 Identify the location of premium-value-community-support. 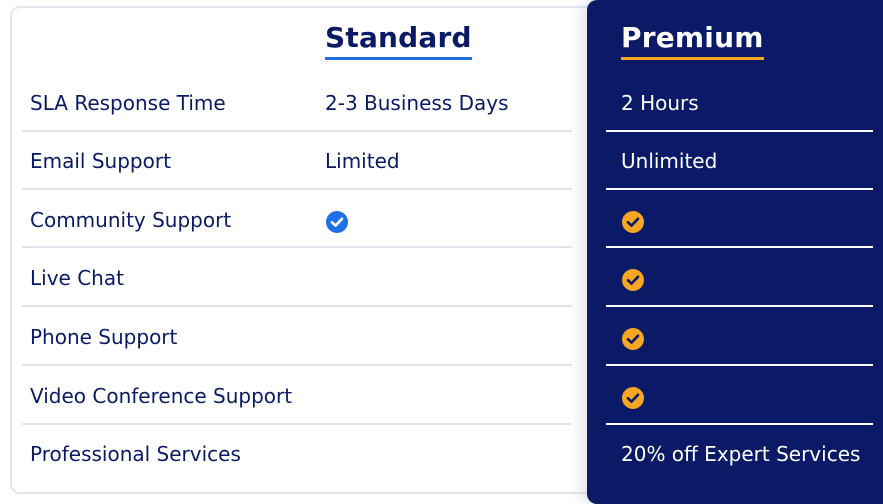
(746, 221).